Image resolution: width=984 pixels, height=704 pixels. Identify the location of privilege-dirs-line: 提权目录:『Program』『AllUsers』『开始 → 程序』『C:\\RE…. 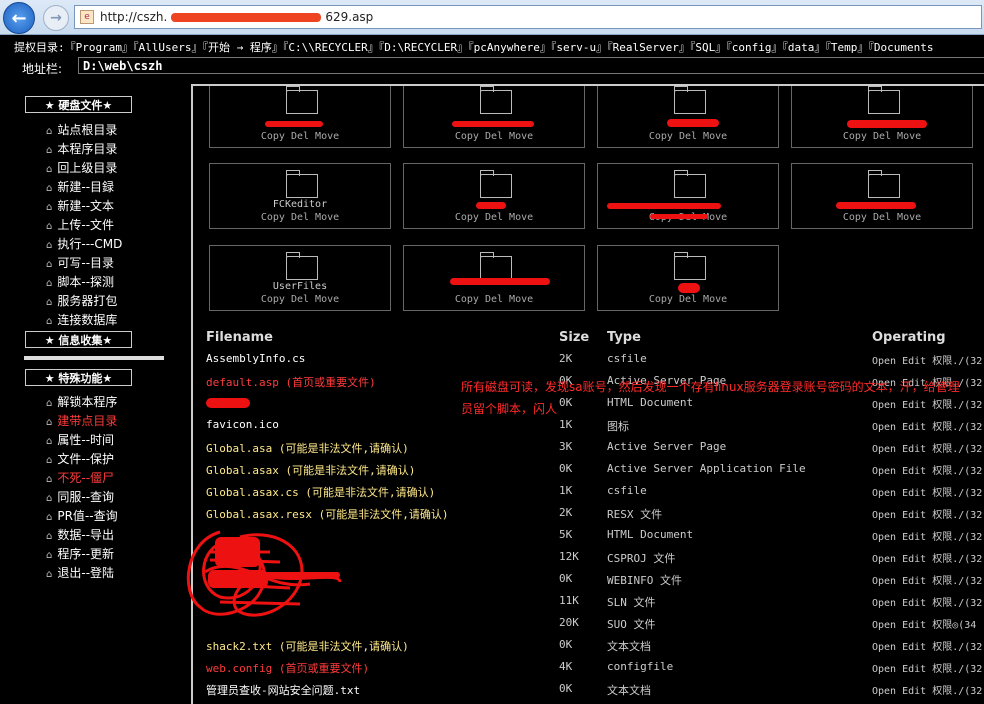
(474, 47).